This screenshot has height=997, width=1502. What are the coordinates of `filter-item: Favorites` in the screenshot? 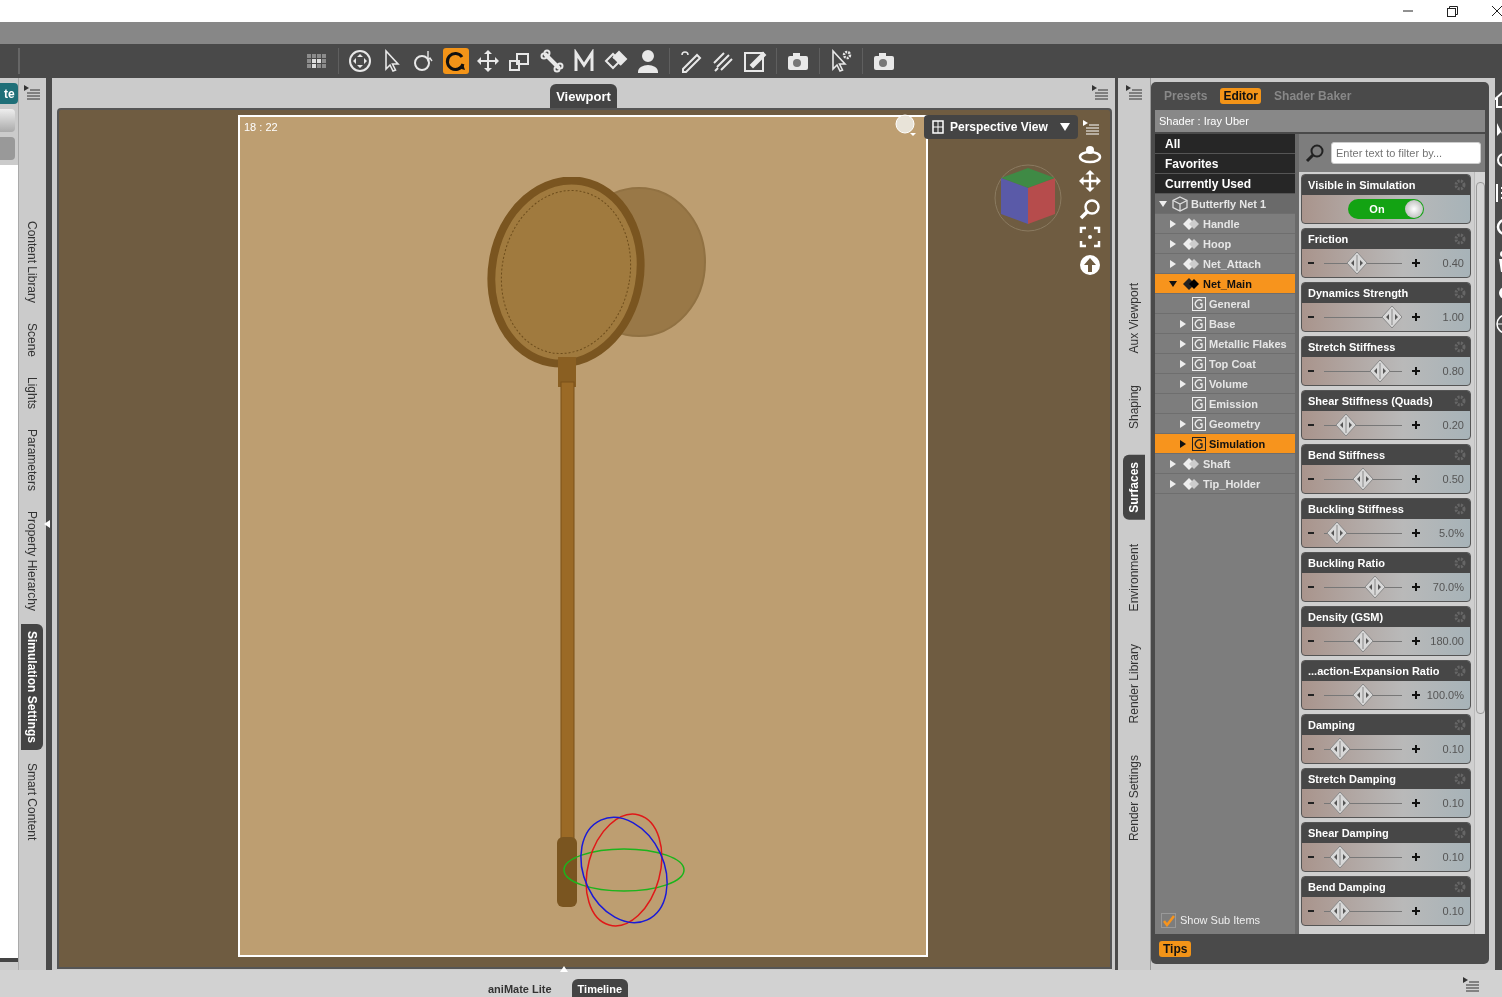 It's located at (1225, 164).